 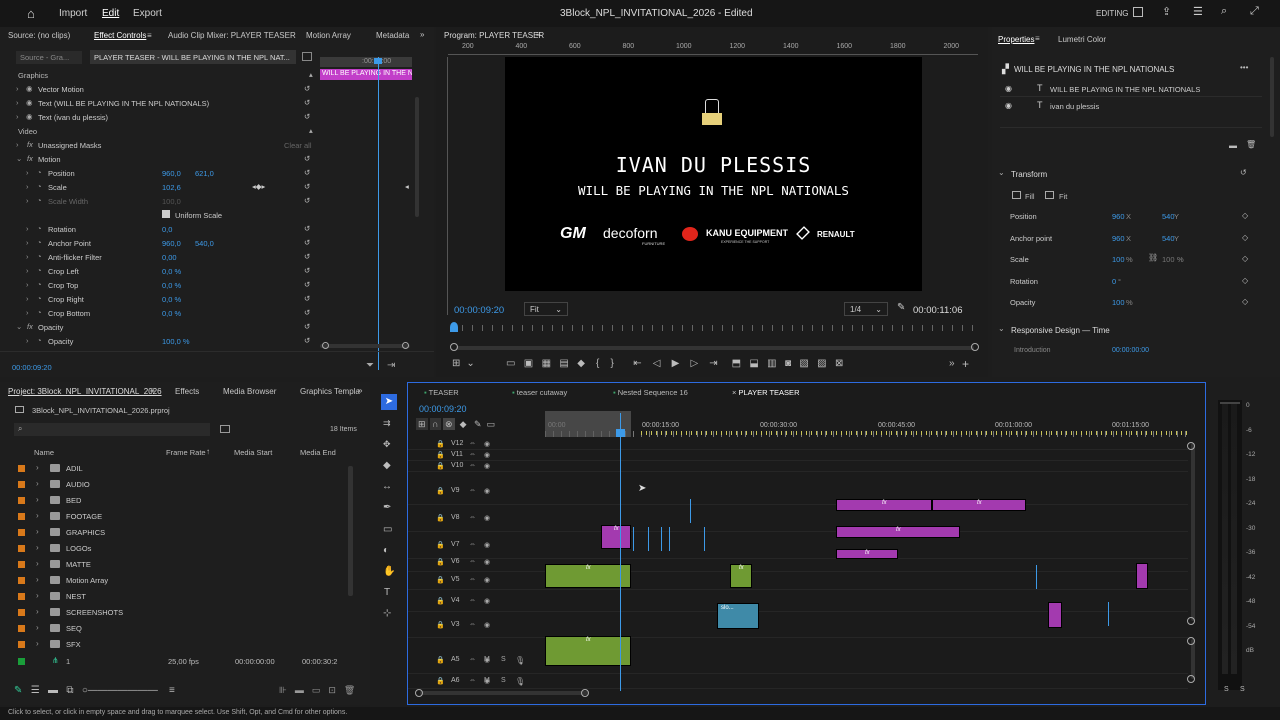 I want to click on project-actions: ⊪▬▭⊡🗑, so click(x=321, y=690).